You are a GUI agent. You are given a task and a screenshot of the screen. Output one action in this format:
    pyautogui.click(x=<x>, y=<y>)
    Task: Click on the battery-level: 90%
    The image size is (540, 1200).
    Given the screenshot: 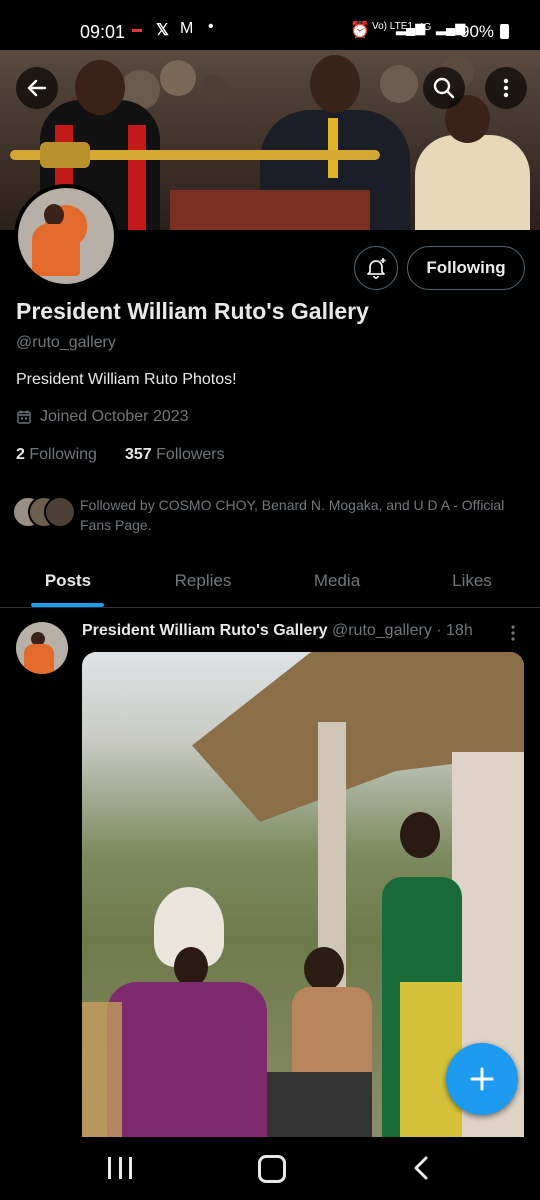 What is the action you would take?
    pyautogui.click(x=477, y=31)
    